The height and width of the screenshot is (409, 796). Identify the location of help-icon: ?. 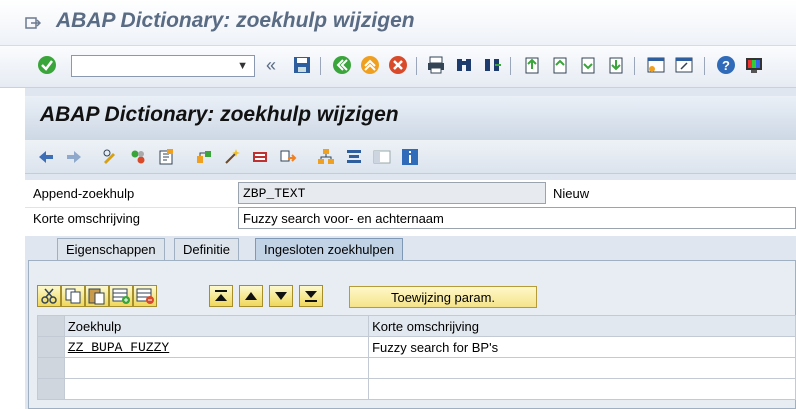
(726, 65).